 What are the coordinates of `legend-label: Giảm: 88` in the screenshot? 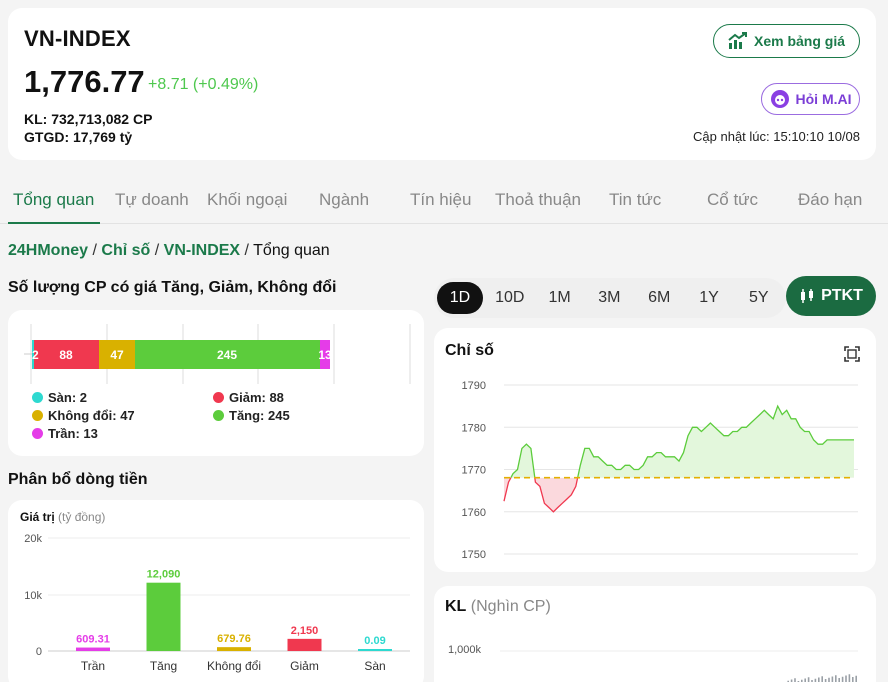 It's located at (256, 397).